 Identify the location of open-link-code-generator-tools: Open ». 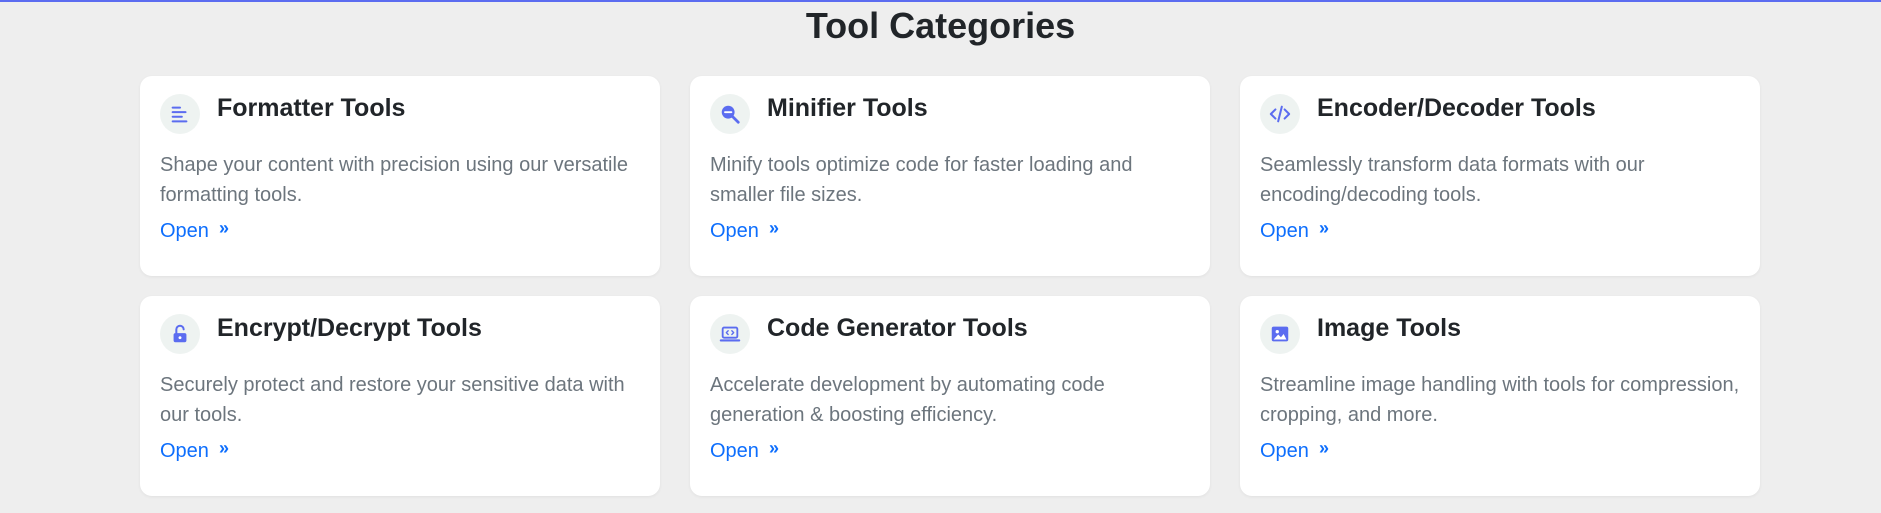
(744, 451).